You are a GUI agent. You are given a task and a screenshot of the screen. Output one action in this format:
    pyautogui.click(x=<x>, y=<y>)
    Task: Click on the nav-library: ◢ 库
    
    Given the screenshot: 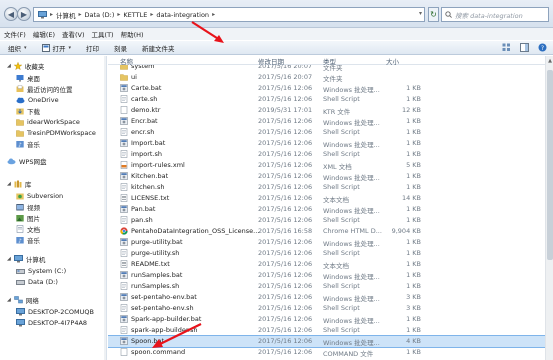 What is the action you would take?
    pyautogui.click(x=19, y=183)
    